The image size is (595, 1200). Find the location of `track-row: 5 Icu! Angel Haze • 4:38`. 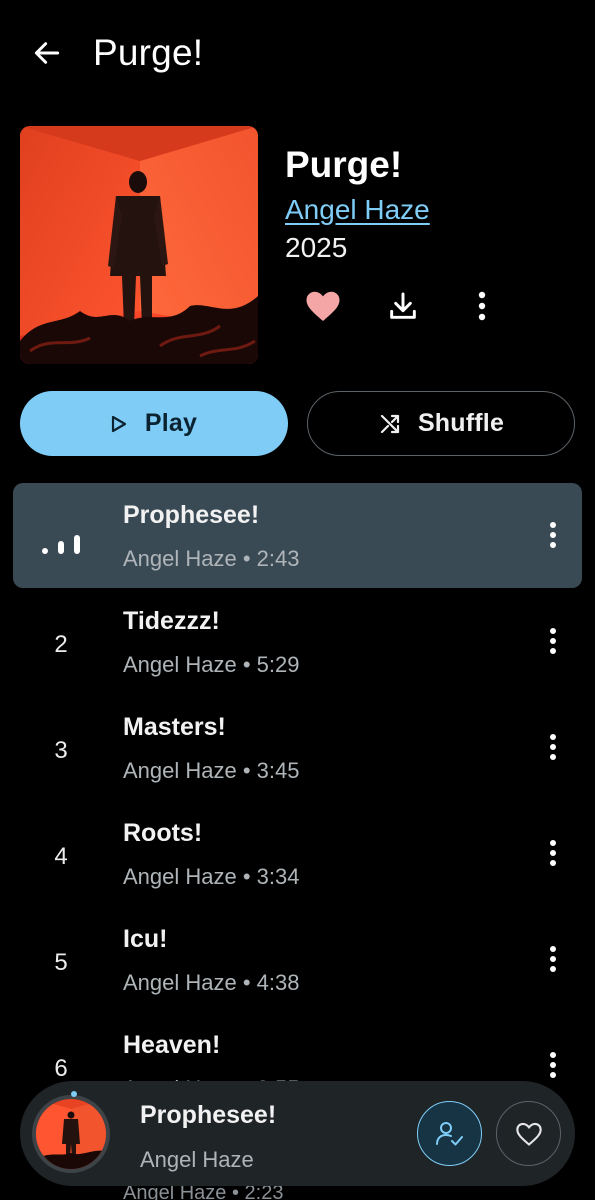

track-row: 5 Icu! Angel Haze • 4:38 is located at coordinates (297, 959).